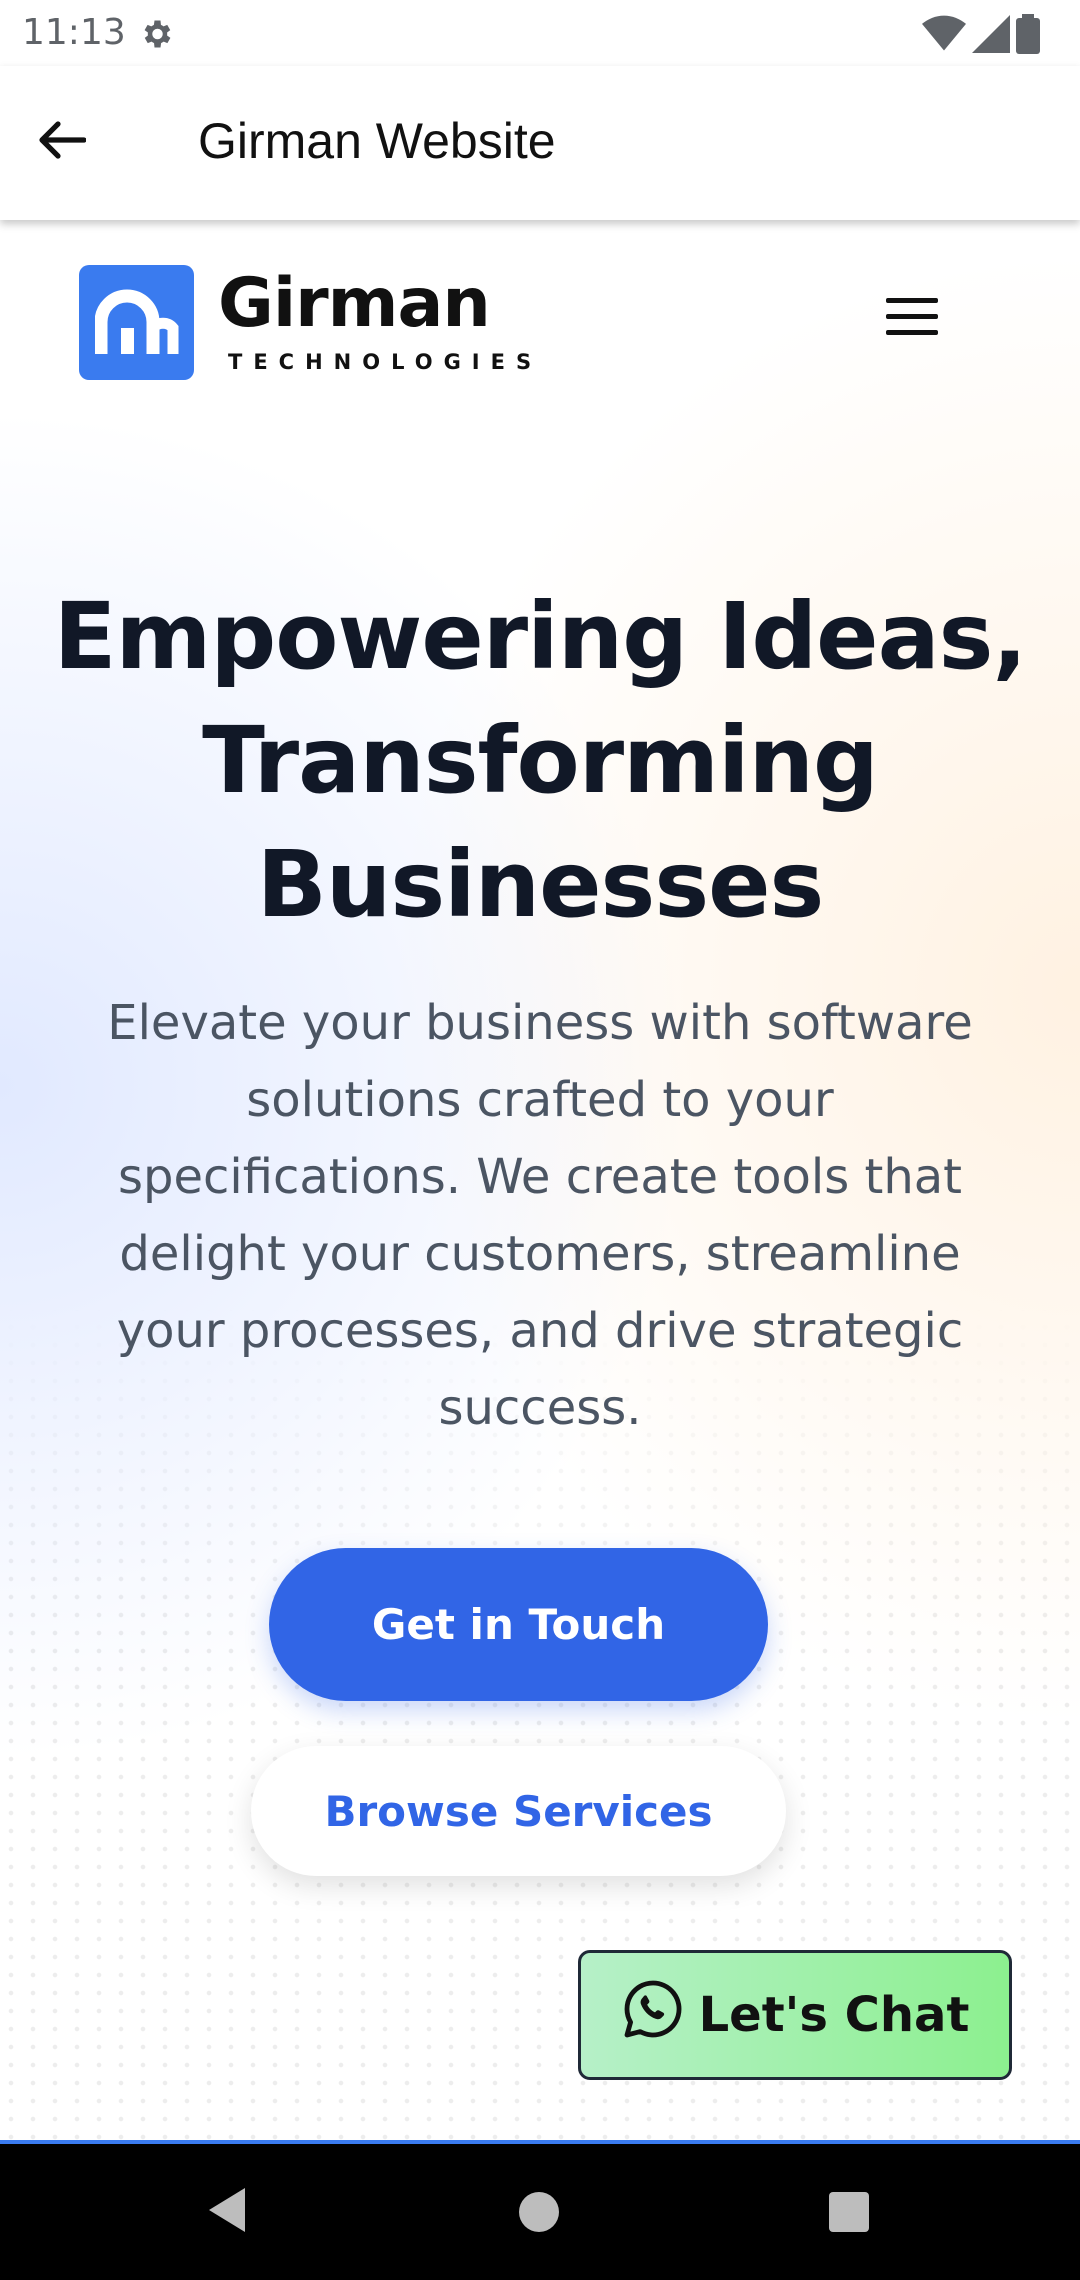  I want to click on nav-recents-icon, so click(849, 2212).